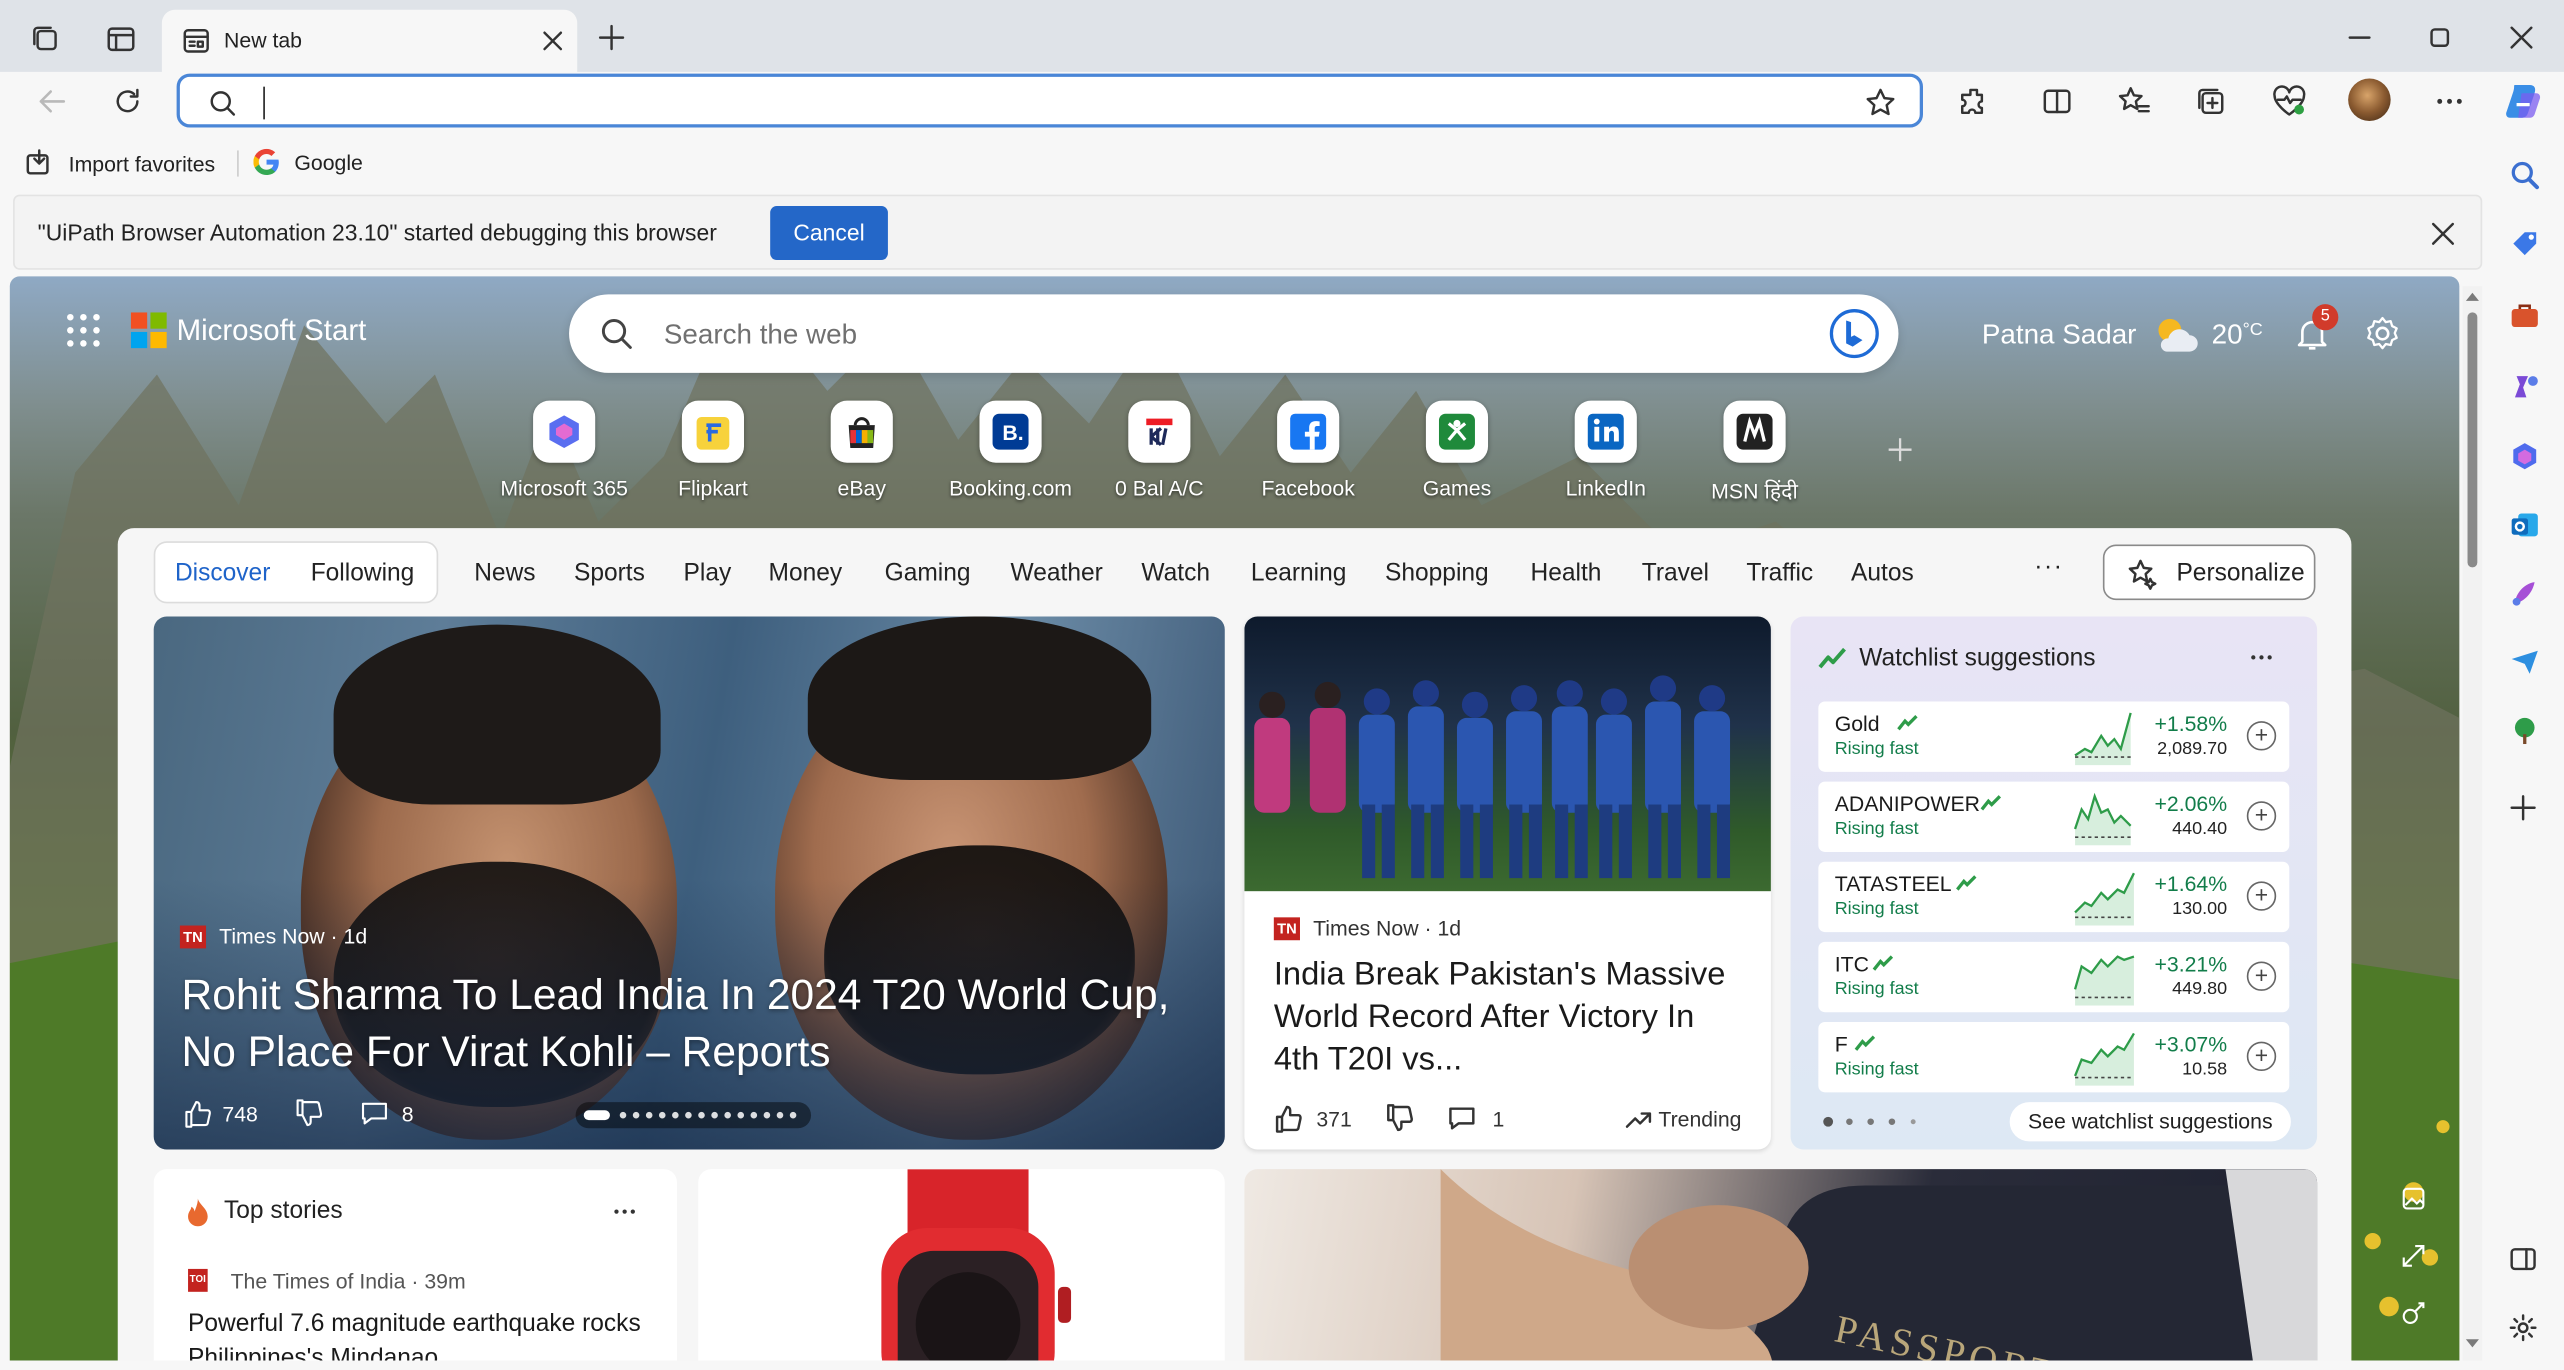  Describe the element at coordinates (2472, 440) in the screenshot. I see `scrollbar-thumb` at that location.